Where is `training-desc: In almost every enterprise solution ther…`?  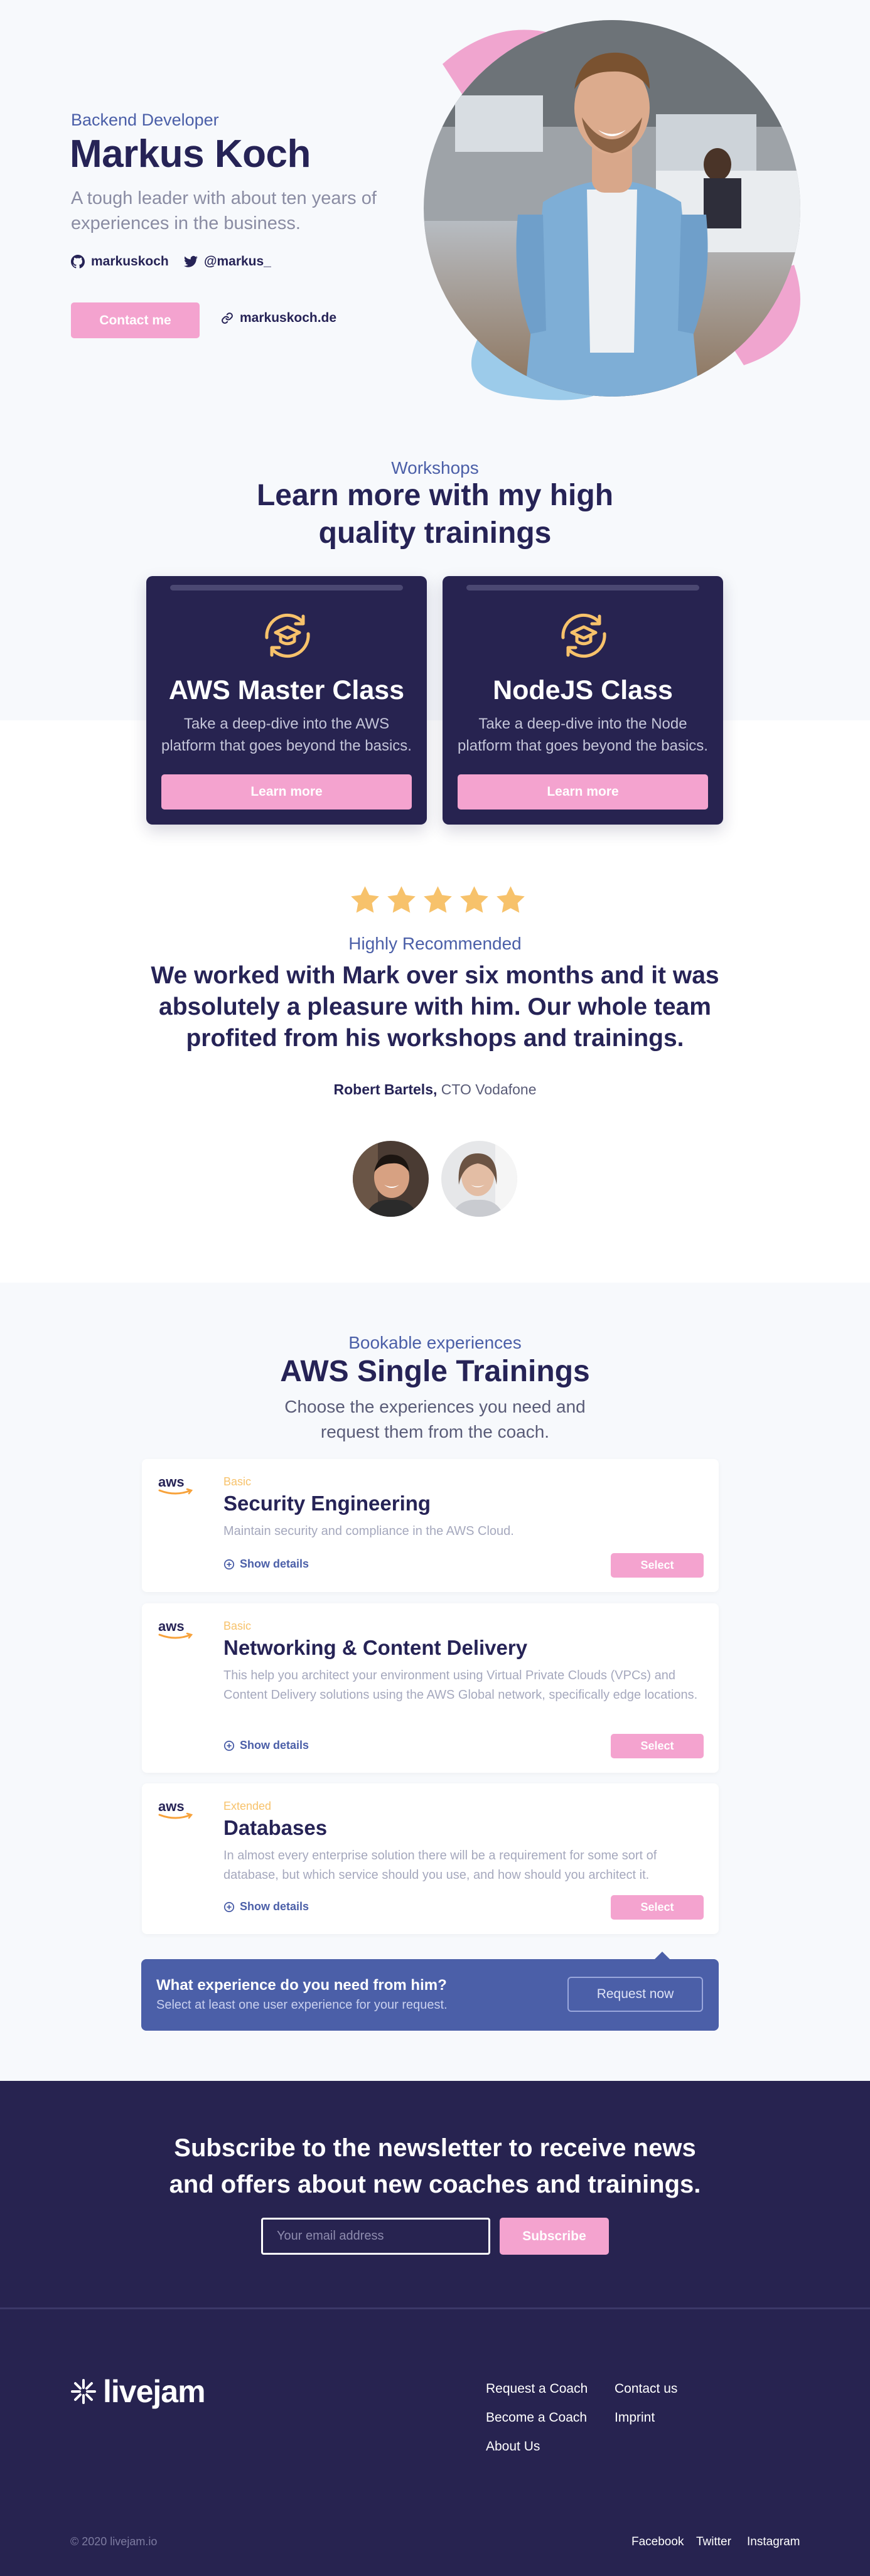 training-desc: In almost every enterprise solution ther… is located at coordinates (440, 1865).